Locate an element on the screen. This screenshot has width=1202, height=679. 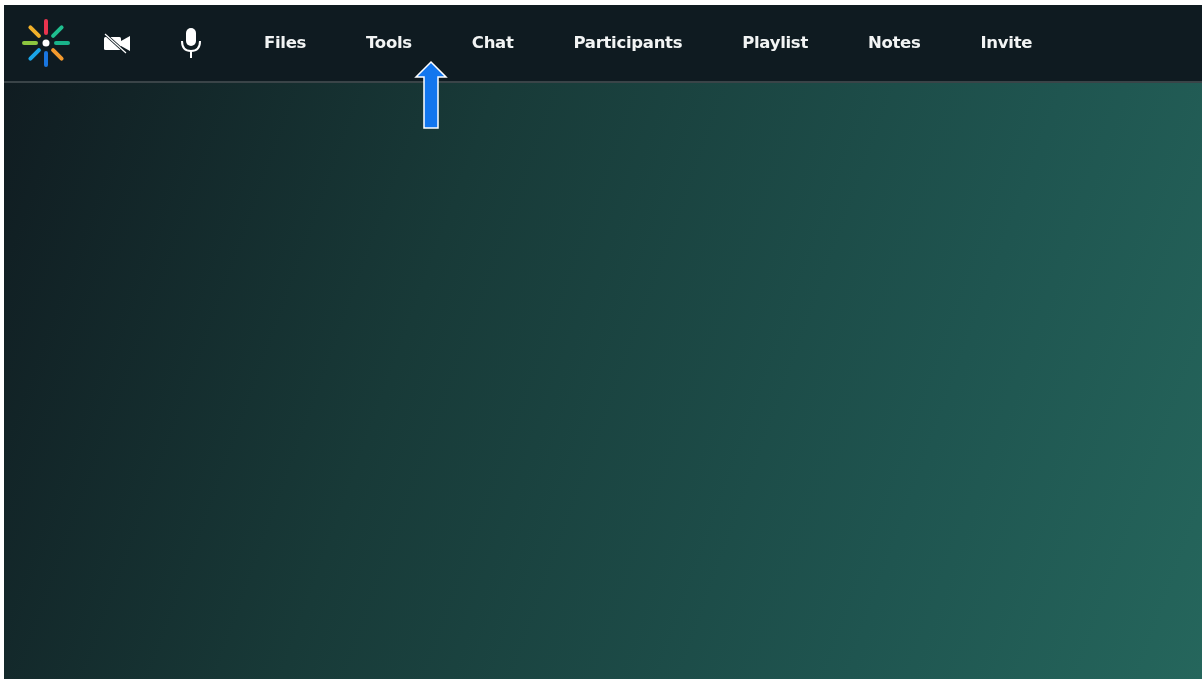
menu-tab: Tools is located at coordinates (389, 43).